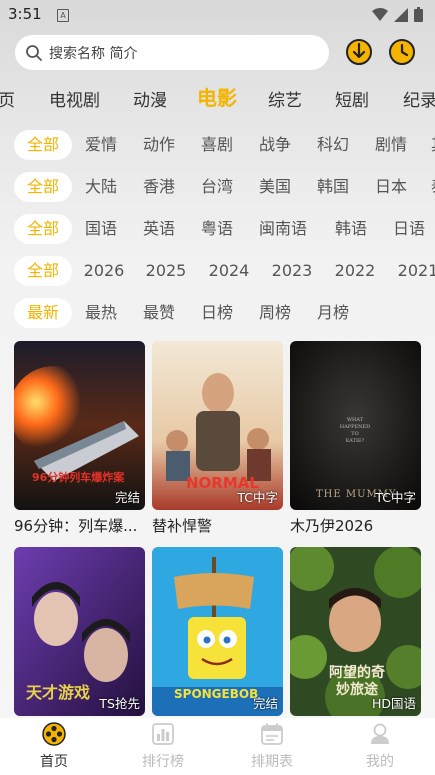 Image resolution: width=435 pixels, height=775 pixels. I want to click on calendar-icon, so click(272, 734).